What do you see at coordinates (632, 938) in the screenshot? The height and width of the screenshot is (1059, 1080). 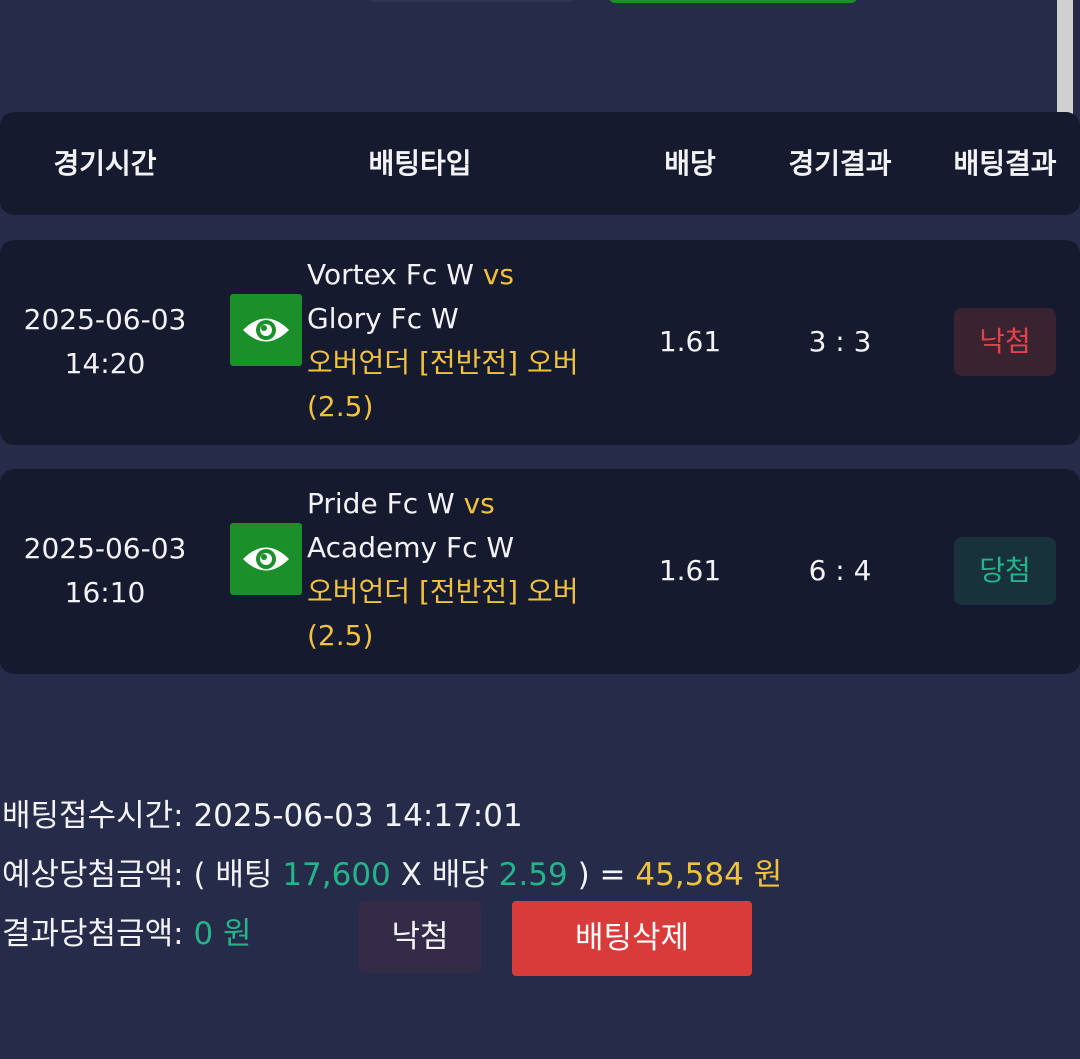 I see `delete-bet-button: 배팅삭제` at bounding box center [632, 938].